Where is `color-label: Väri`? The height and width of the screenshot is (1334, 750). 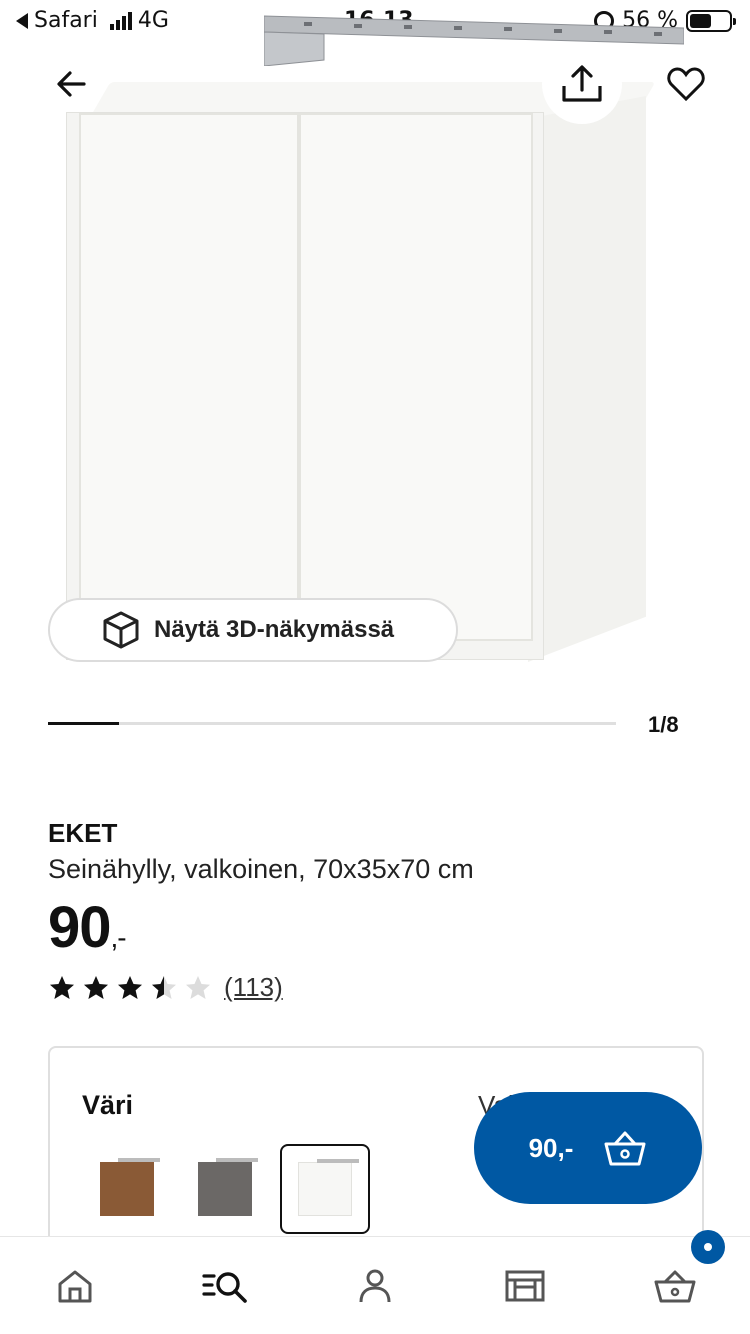 color-label: Väri is located at coordinates (108, 1105).